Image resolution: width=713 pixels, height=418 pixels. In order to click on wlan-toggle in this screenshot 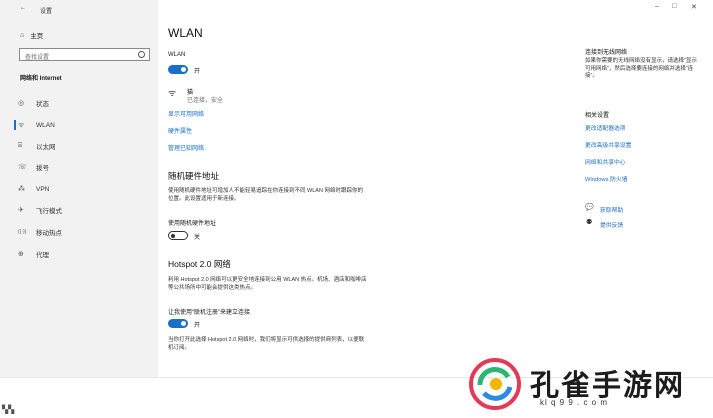, I will do `click(178, 69)`.